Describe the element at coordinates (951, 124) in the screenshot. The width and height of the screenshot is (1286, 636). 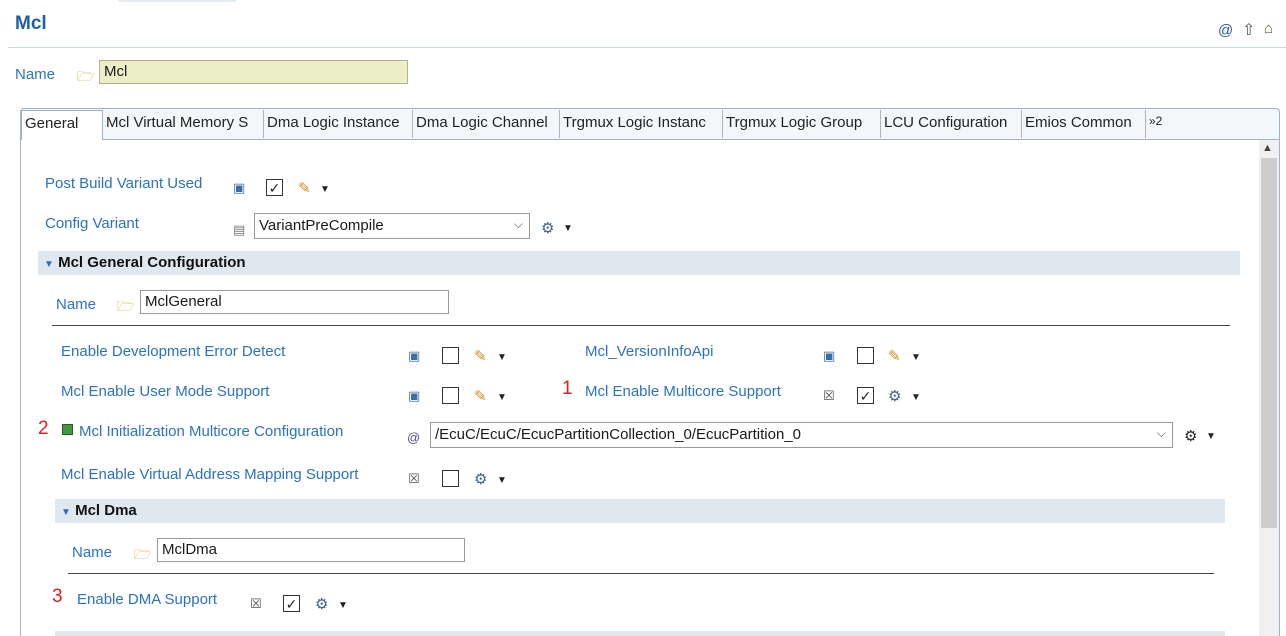
I see `tab-lcu-configuration: LCU Configuration` at that location.